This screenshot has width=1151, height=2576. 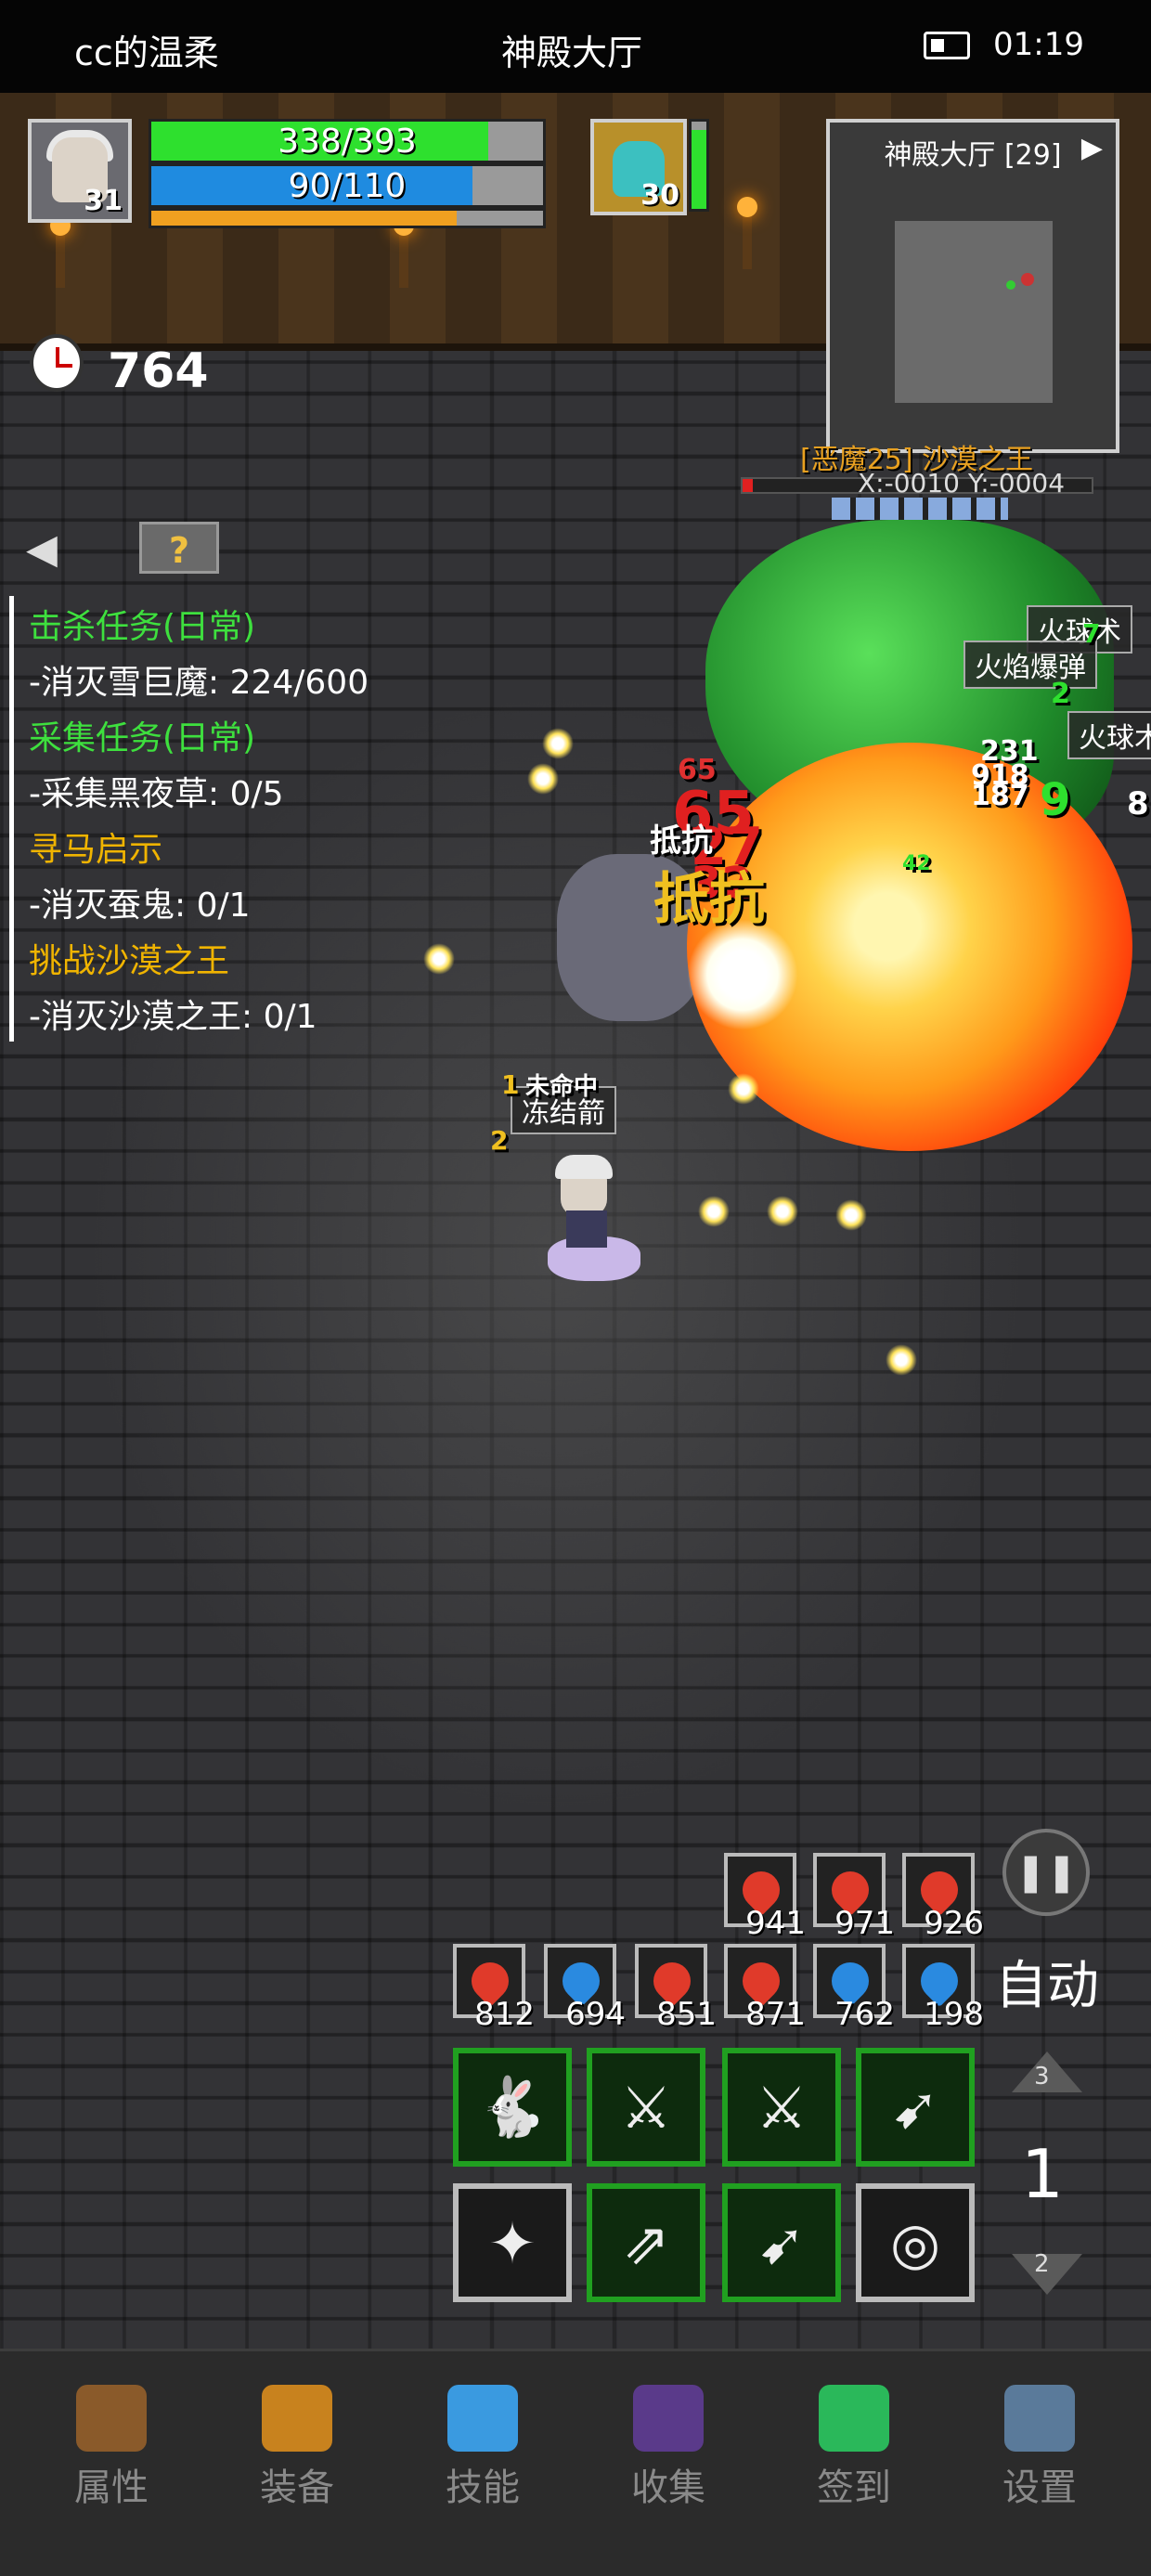 I want to click on double-arrow-icon: ⇗, so click(x=646, y=2242).